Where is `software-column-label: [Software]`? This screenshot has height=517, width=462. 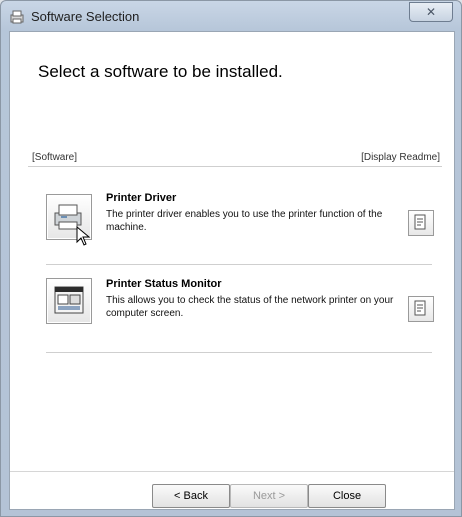 software-column-label: [Software] is located at coordinates (55, 157).